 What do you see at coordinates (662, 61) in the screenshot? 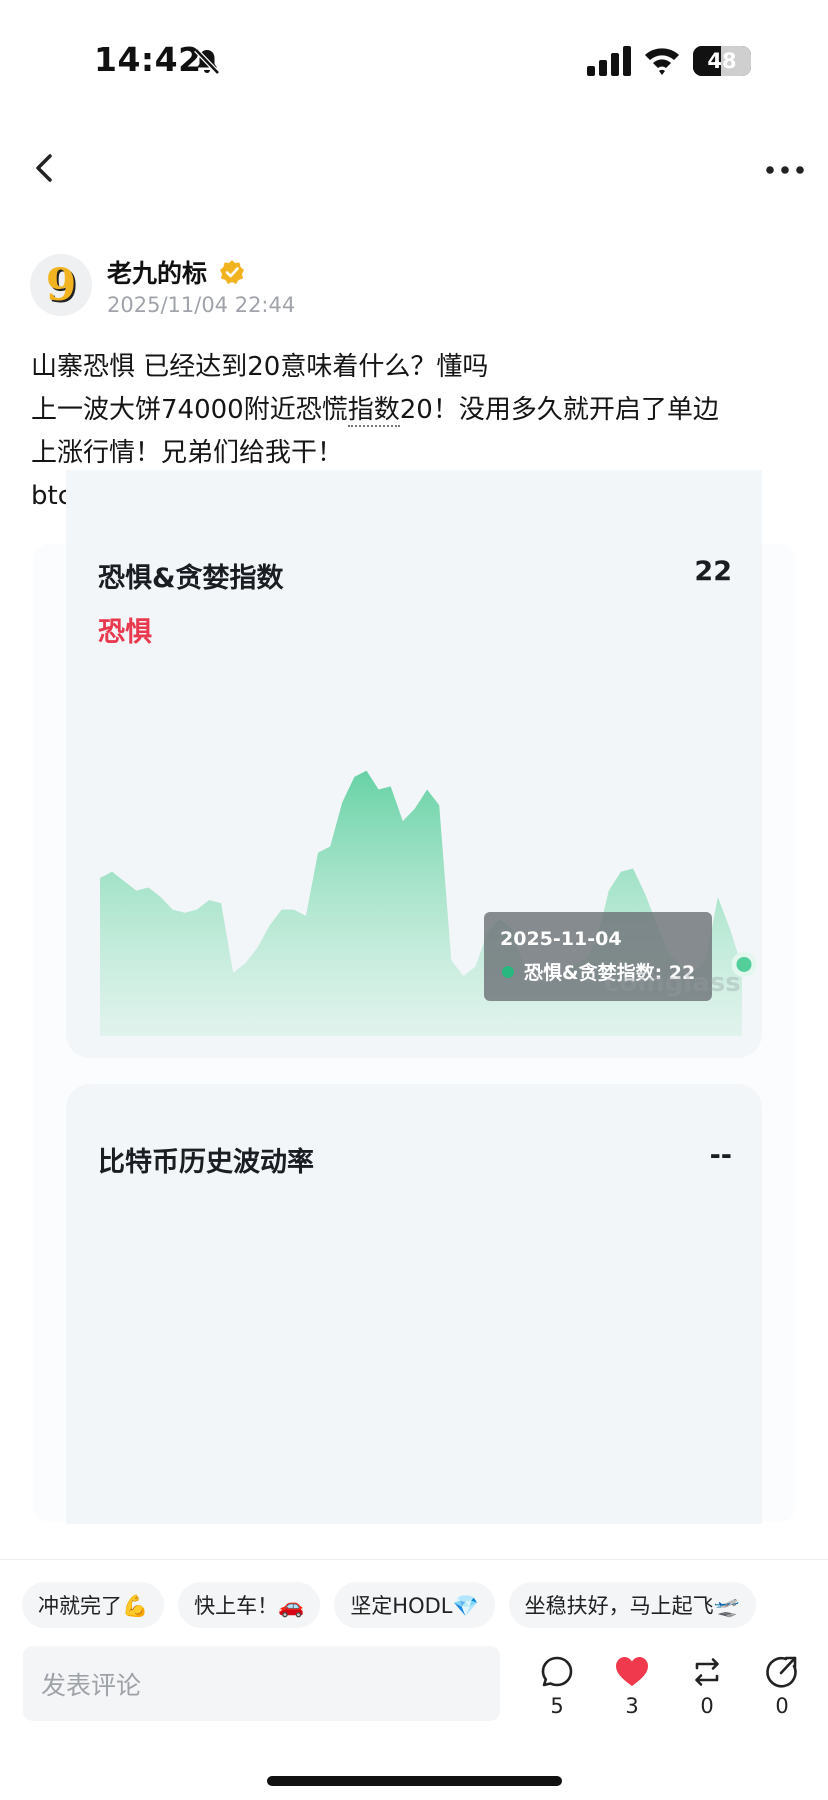
I see `wifi-icon` at bounding box center [662, 61].